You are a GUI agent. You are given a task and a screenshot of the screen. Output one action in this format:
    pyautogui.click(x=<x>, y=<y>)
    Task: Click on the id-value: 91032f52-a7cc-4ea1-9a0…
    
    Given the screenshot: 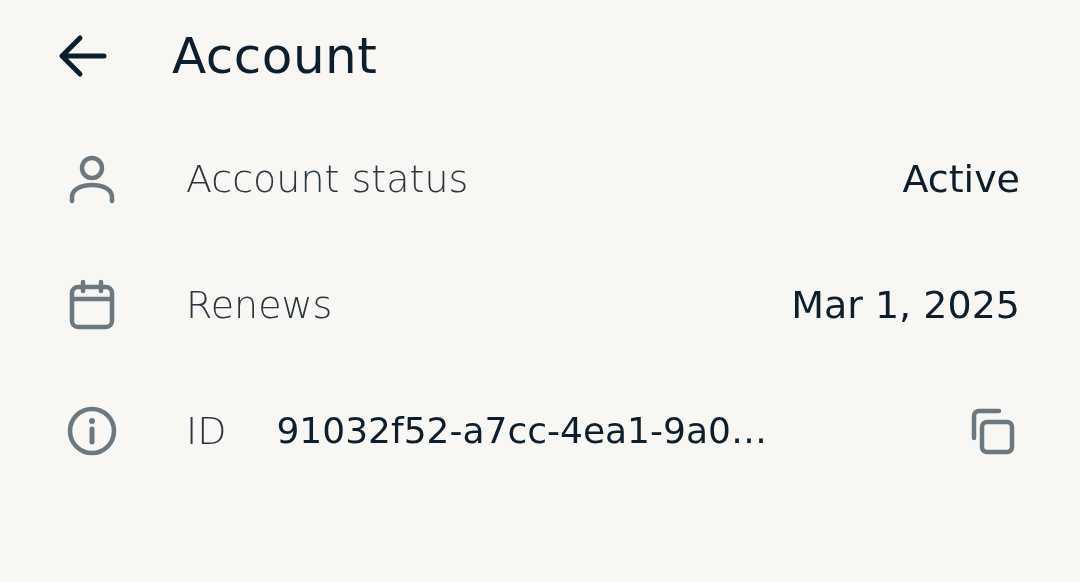 What is the action you would take?
    pyautogui.click(x=521, y=431)
    